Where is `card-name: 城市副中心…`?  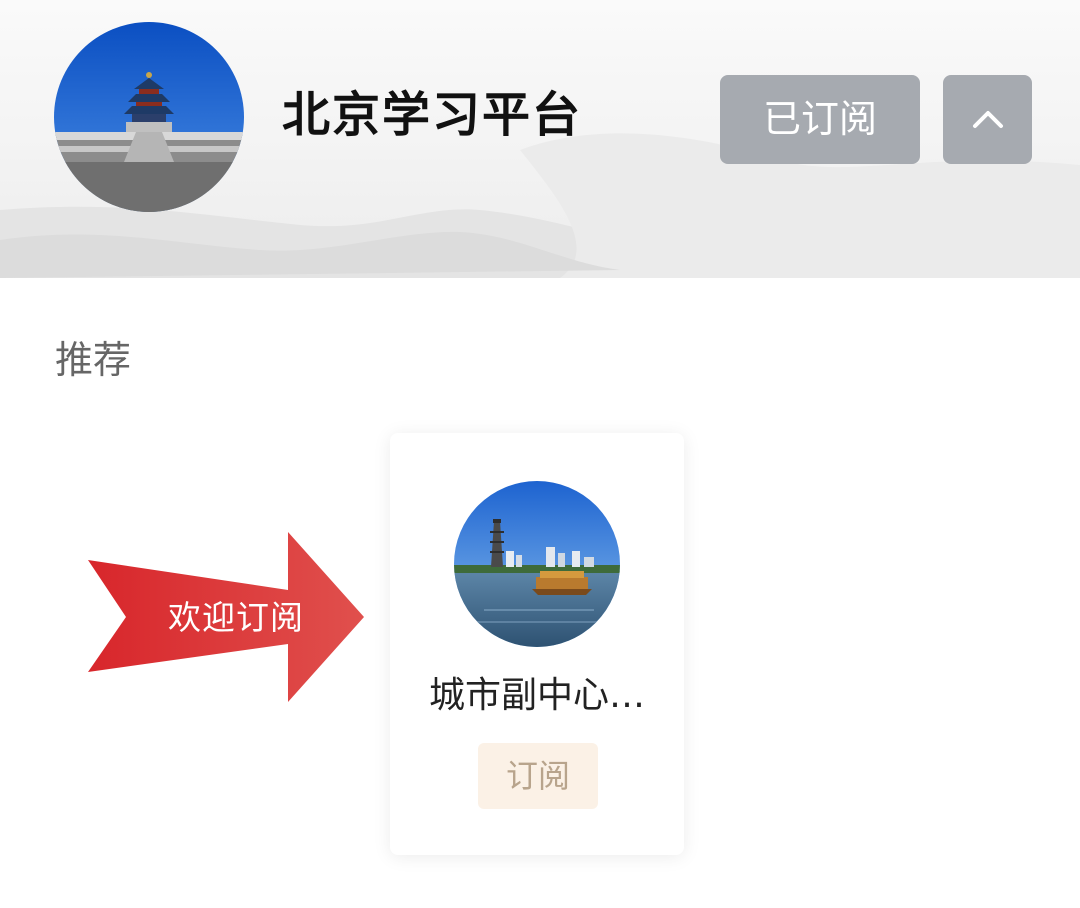
card-name: 城市副中心… is located at coordinates (537, 696).